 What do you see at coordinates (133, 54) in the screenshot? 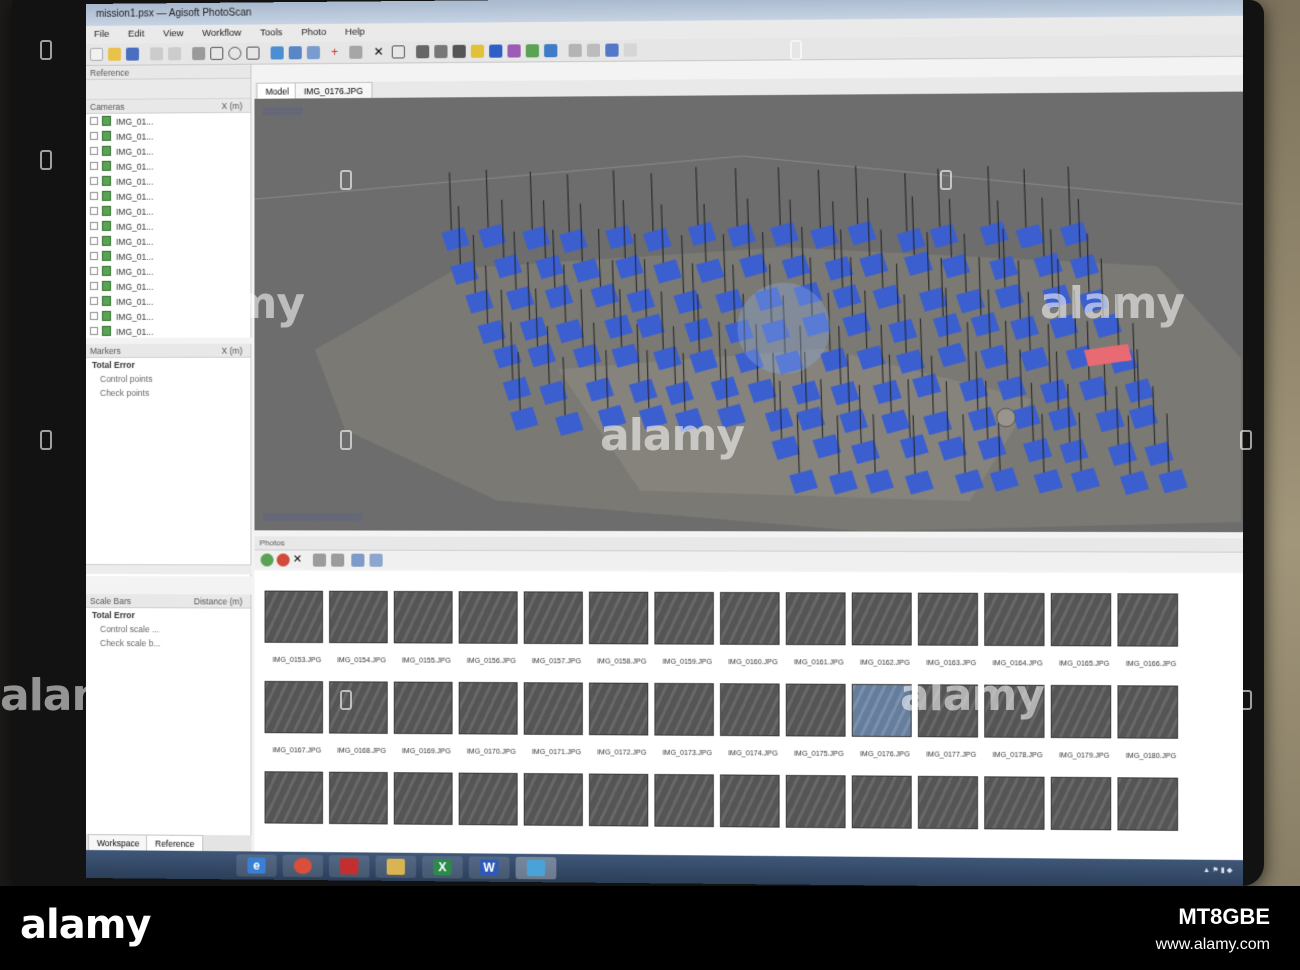
I see `save-icon` at bounding box center [133, 54].